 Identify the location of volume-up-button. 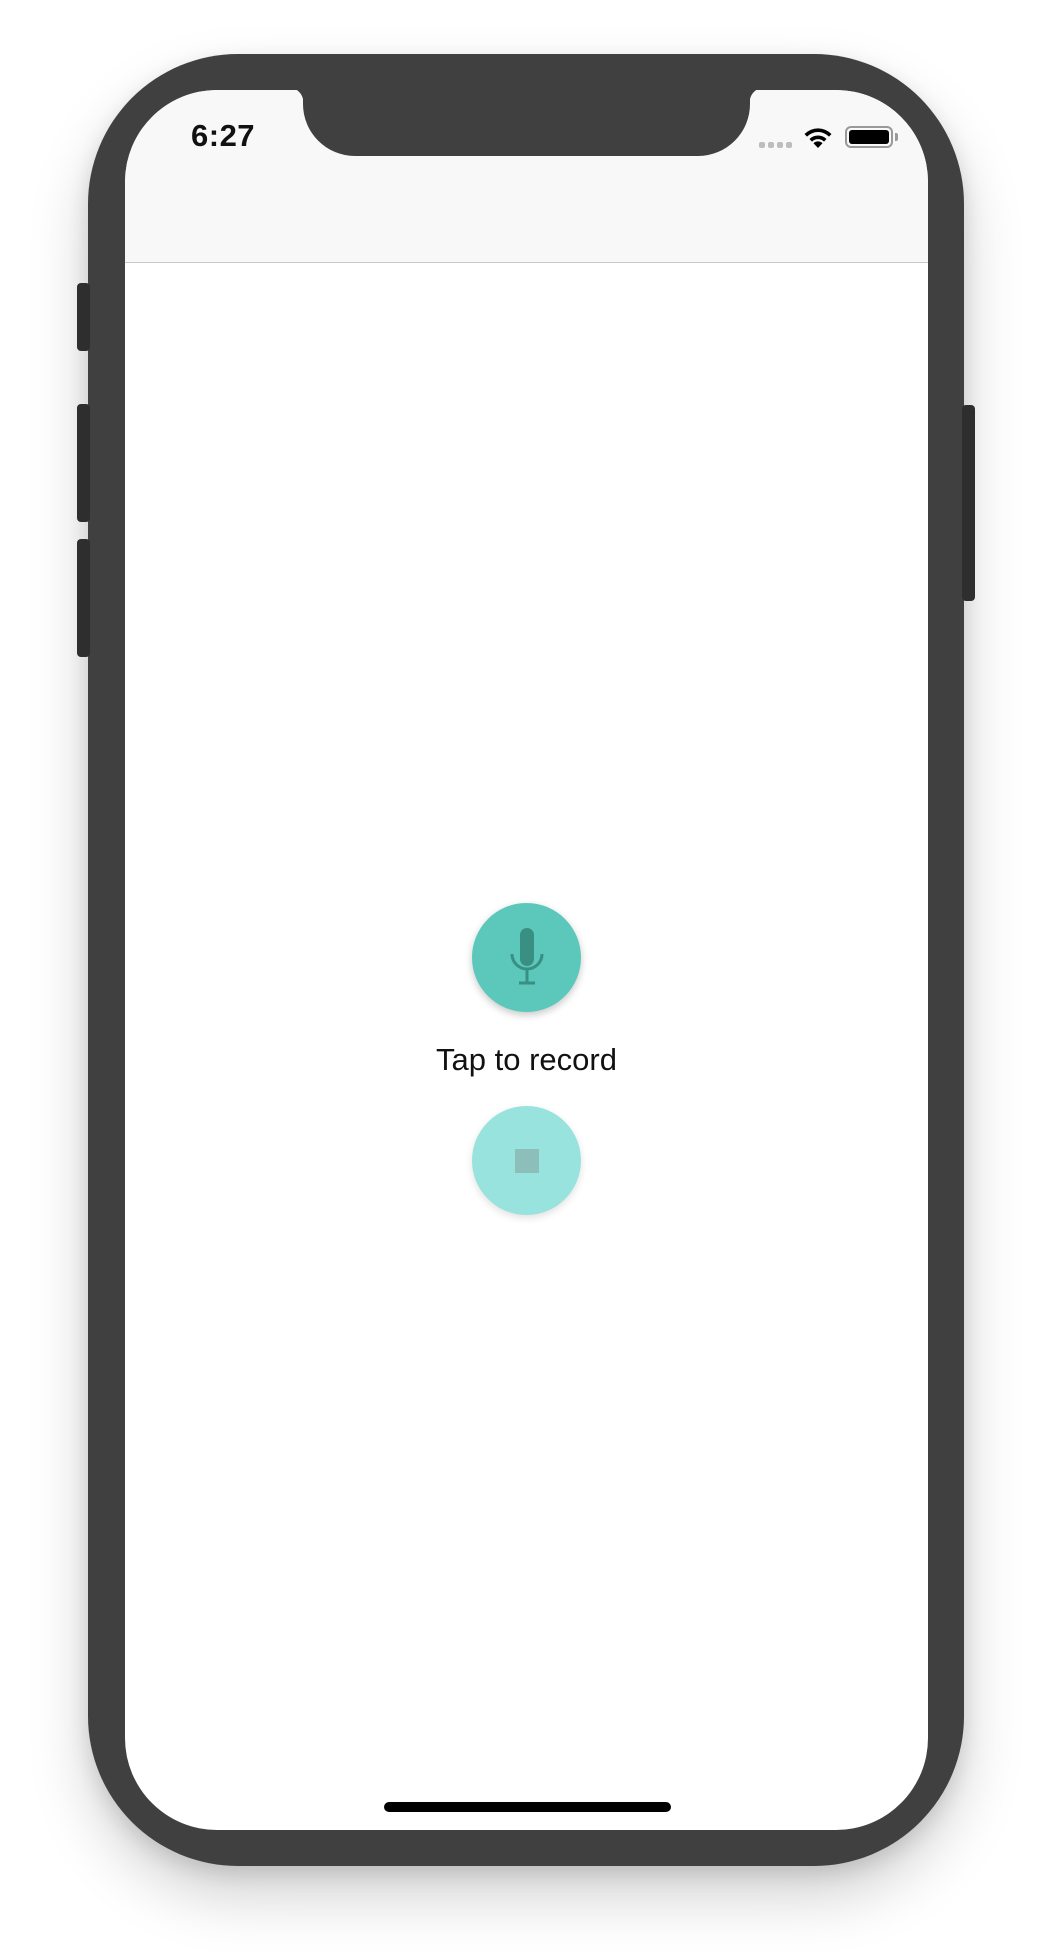
(83, 463).